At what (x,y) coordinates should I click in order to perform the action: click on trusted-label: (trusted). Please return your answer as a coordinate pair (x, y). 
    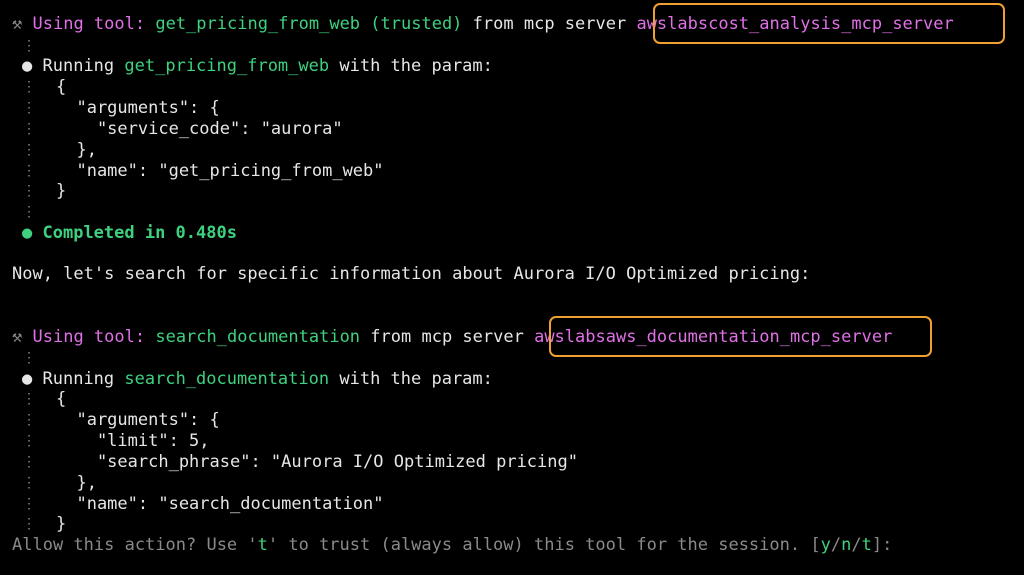
    Looking at the image, I should click on (416, 24).